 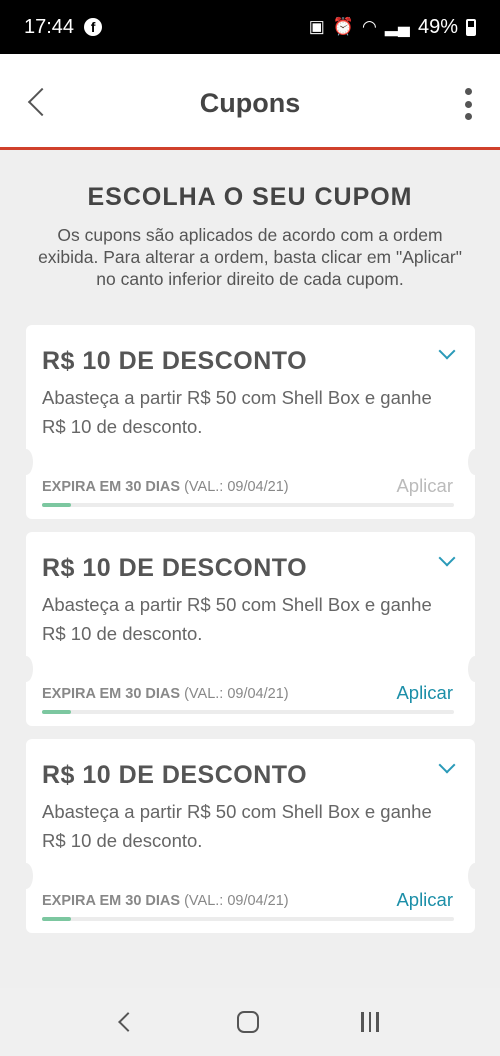 What do you see at coordinates (93, 27) in the screenshot?
I see `facebook-icon: f` at bounding box center [93, 27].